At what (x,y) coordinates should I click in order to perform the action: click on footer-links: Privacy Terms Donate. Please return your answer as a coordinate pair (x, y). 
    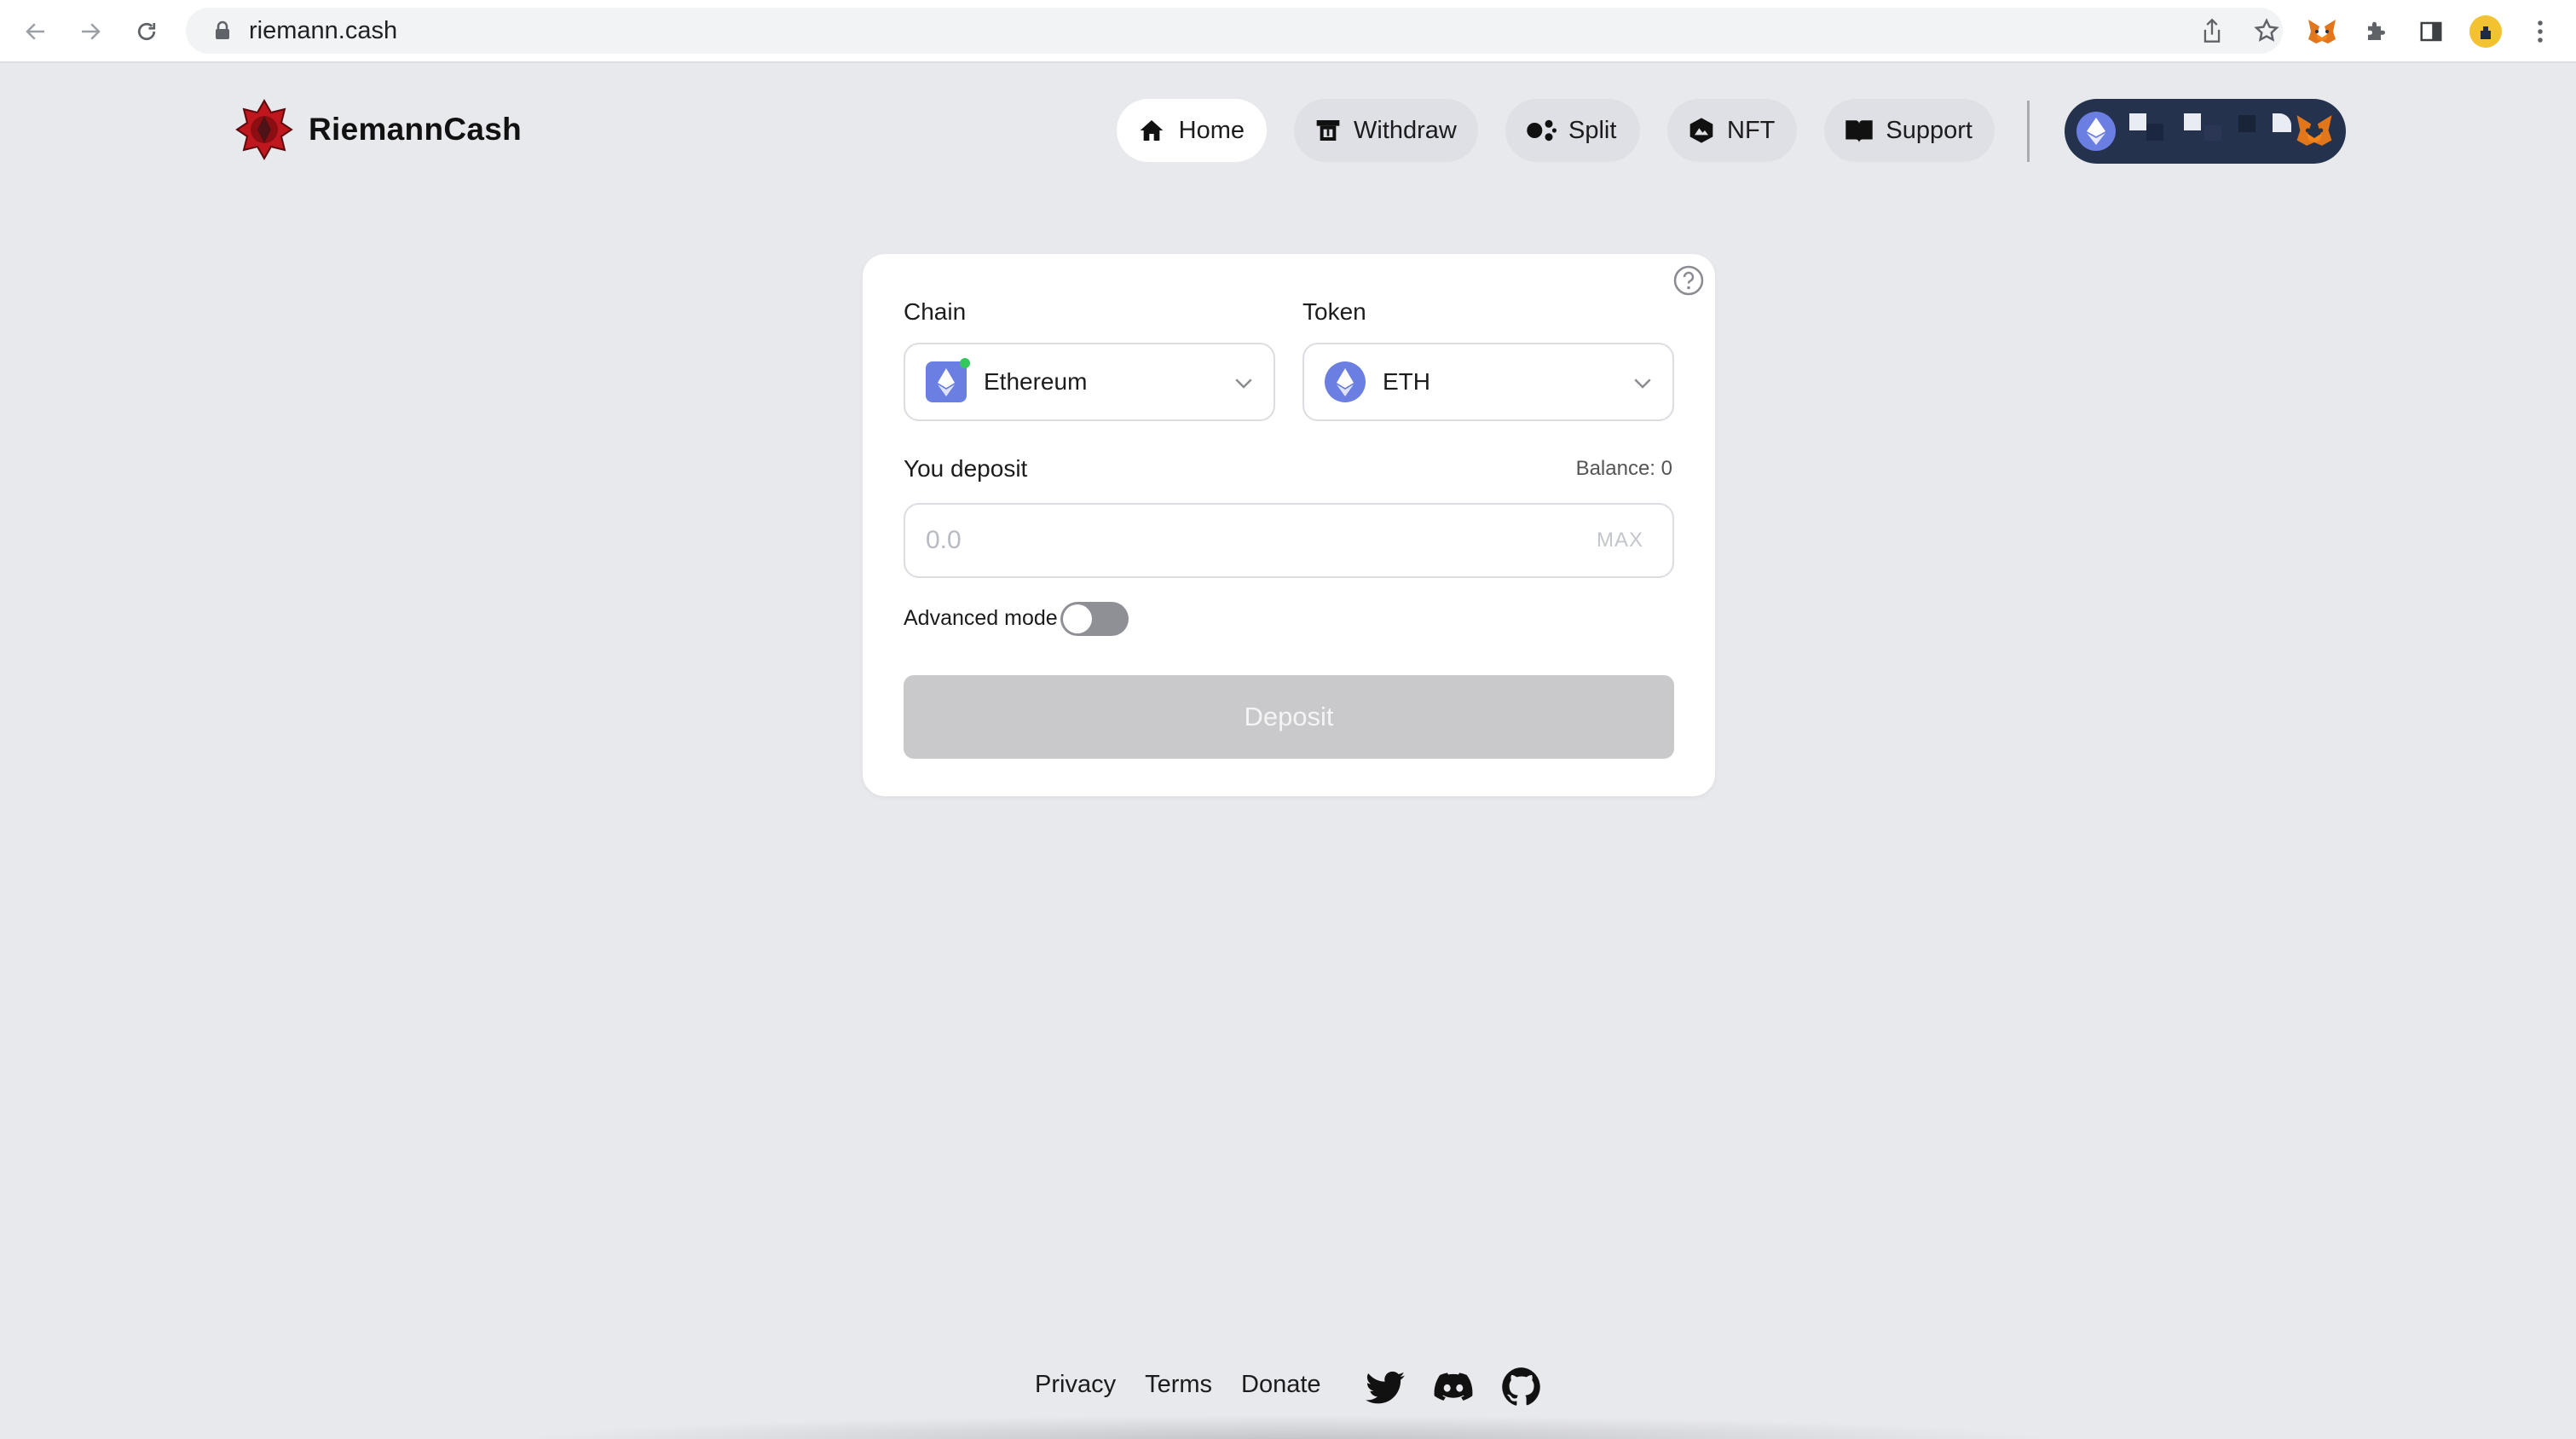
    Looking at the image, I should click on (1192, 1385).